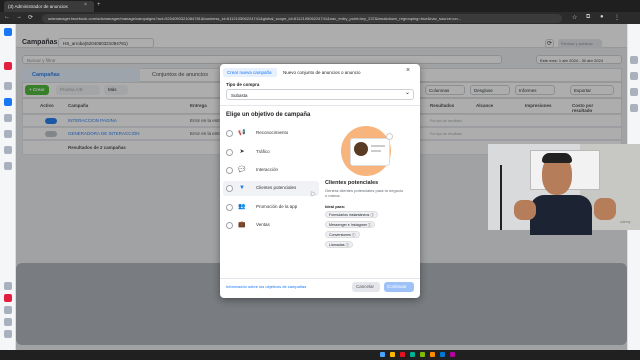 The width and height of the screenshot is (640, 360). I want to click on briefcase-icon: 💼, so click(242, 225).